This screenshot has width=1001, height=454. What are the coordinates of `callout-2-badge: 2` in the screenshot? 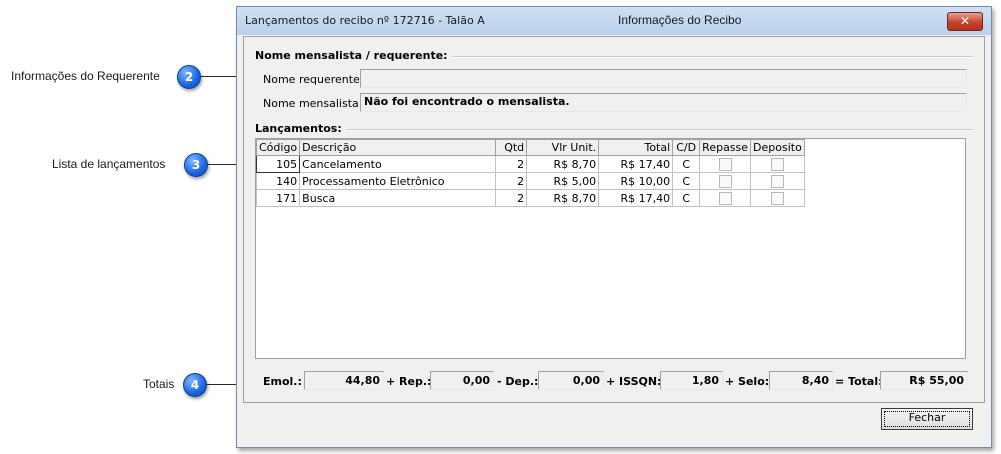 It's located at (189, 77).